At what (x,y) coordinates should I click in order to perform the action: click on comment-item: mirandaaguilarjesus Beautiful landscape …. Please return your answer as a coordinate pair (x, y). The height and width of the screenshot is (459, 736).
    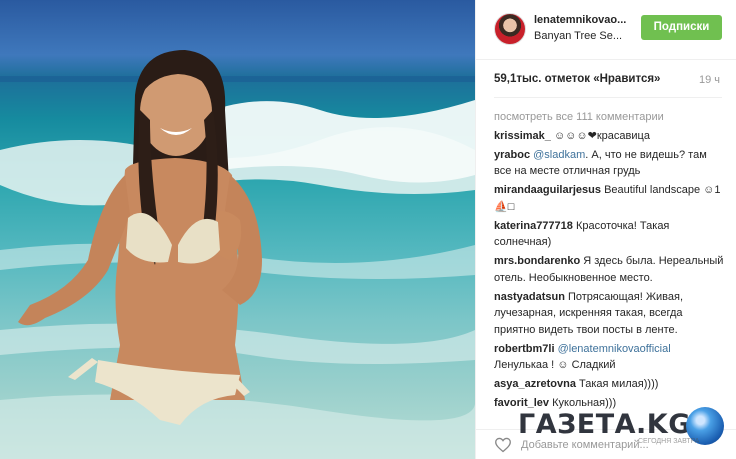
    Looking at the image, I should click on (609, 198).